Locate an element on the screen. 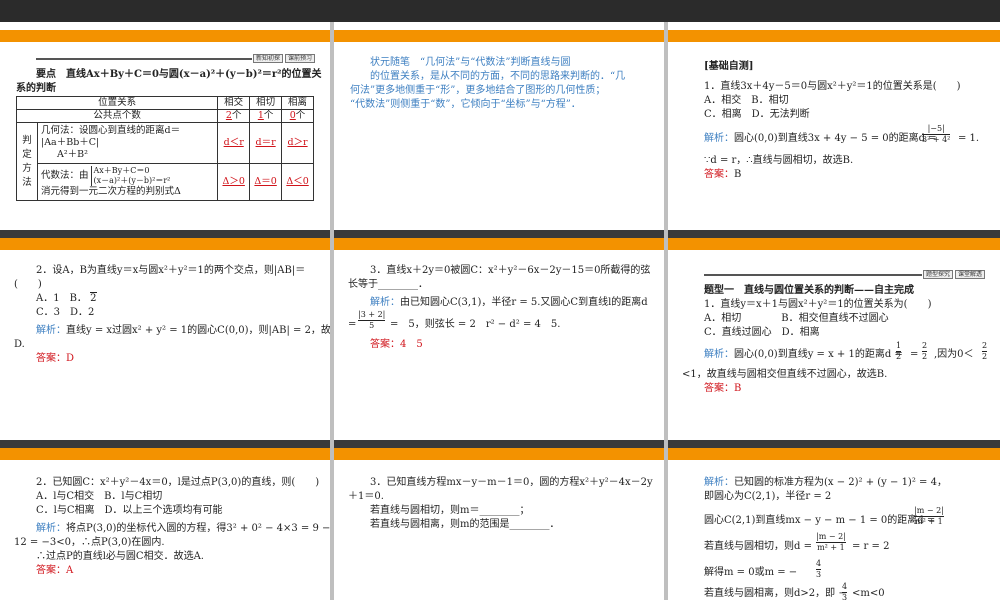 The width and height of the screenshot is (1000, 600). fraction-denominator: 5 is located at coordinates (372, 325).